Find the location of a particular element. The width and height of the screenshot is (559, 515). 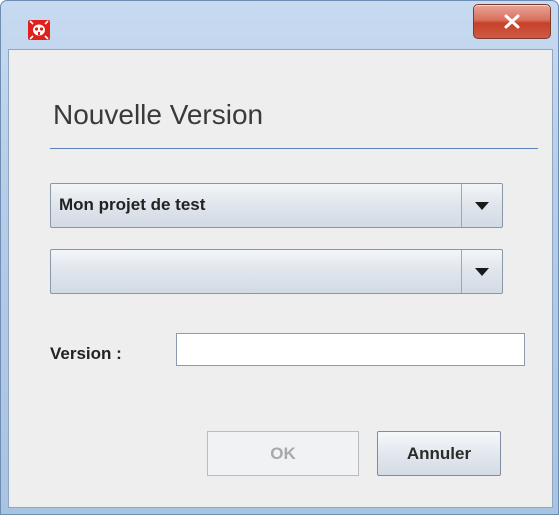

close-button is located at coordinates (512, 21).